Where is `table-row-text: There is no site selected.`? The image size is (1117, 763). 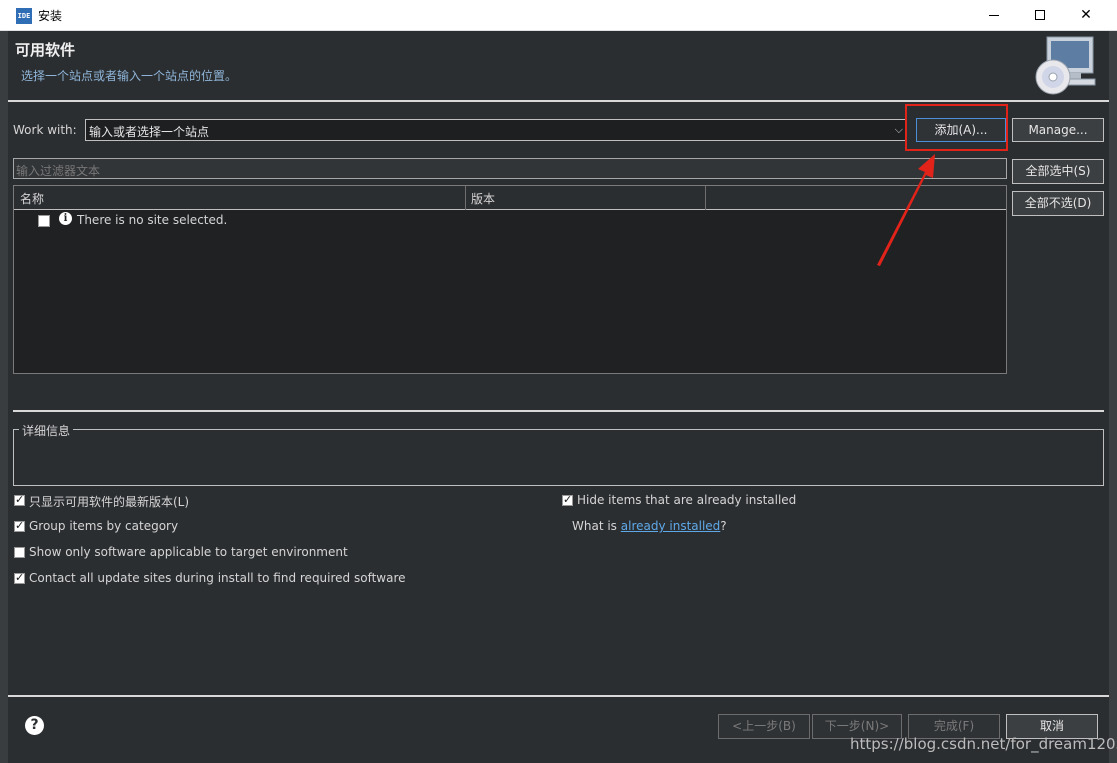 table-row-text: There is no site selected. is located at coordinates (152, 220).